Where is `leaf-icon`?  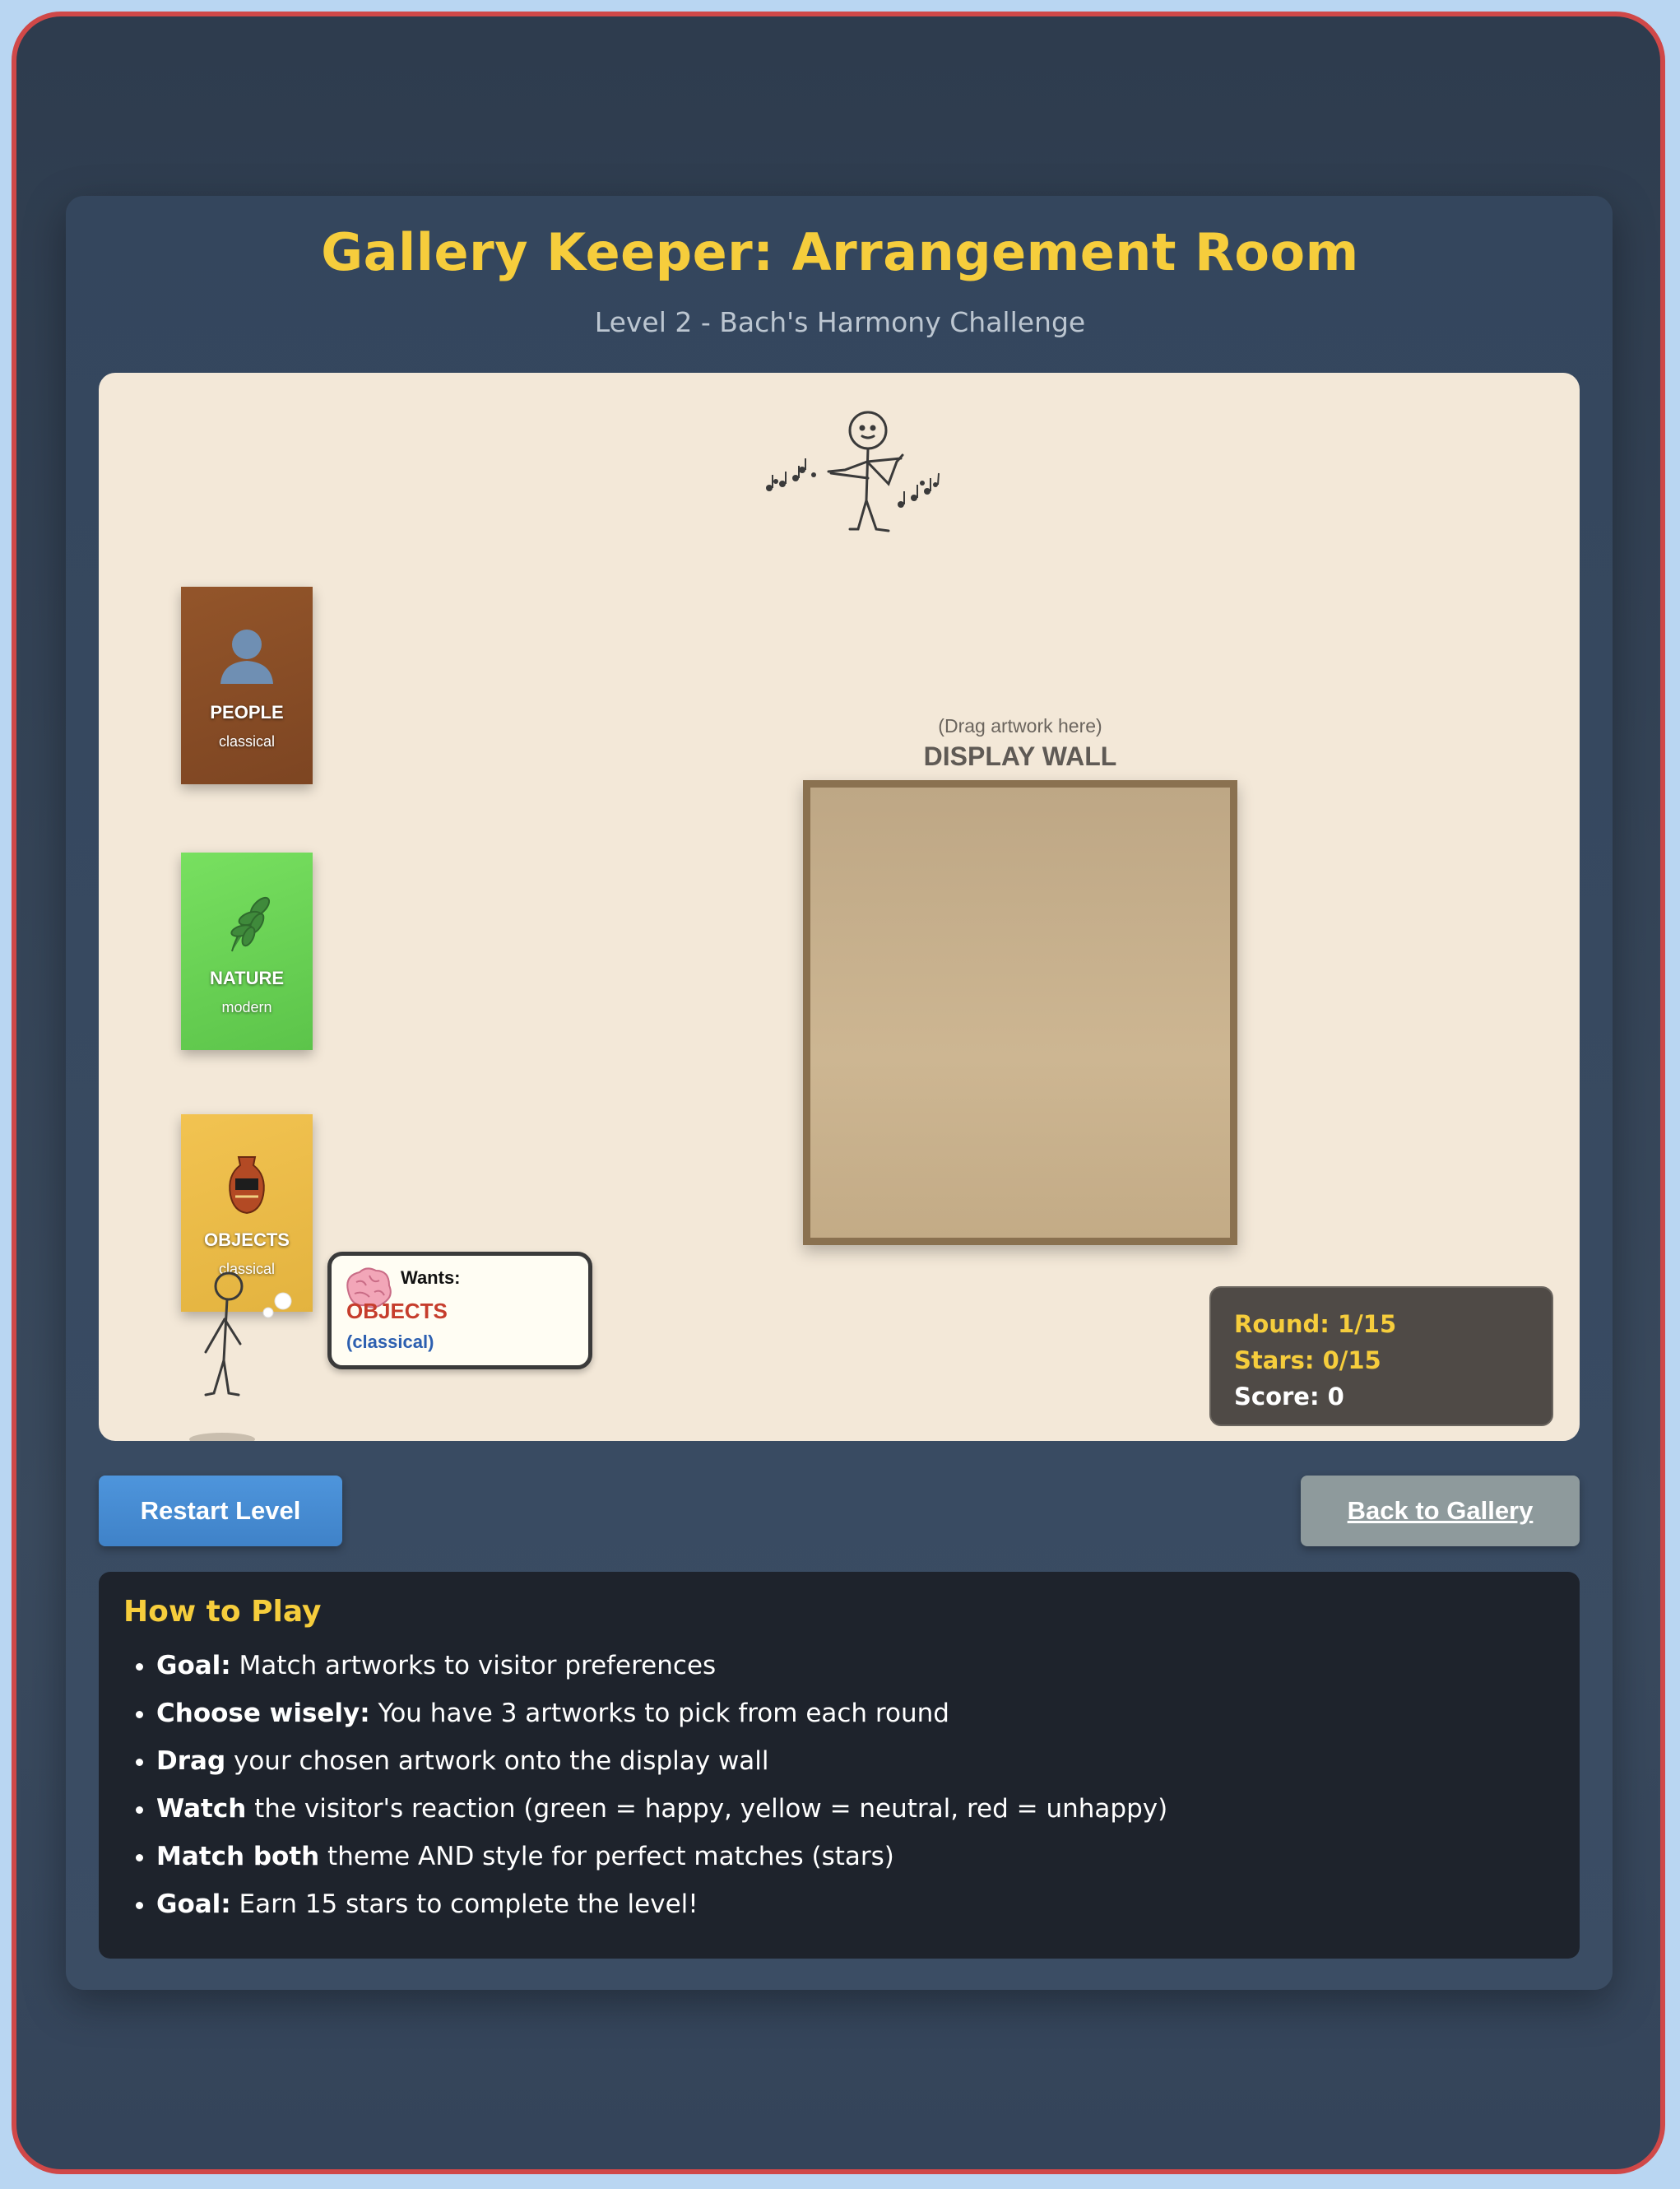 leaf-icon is located at coordinates (250, 924).